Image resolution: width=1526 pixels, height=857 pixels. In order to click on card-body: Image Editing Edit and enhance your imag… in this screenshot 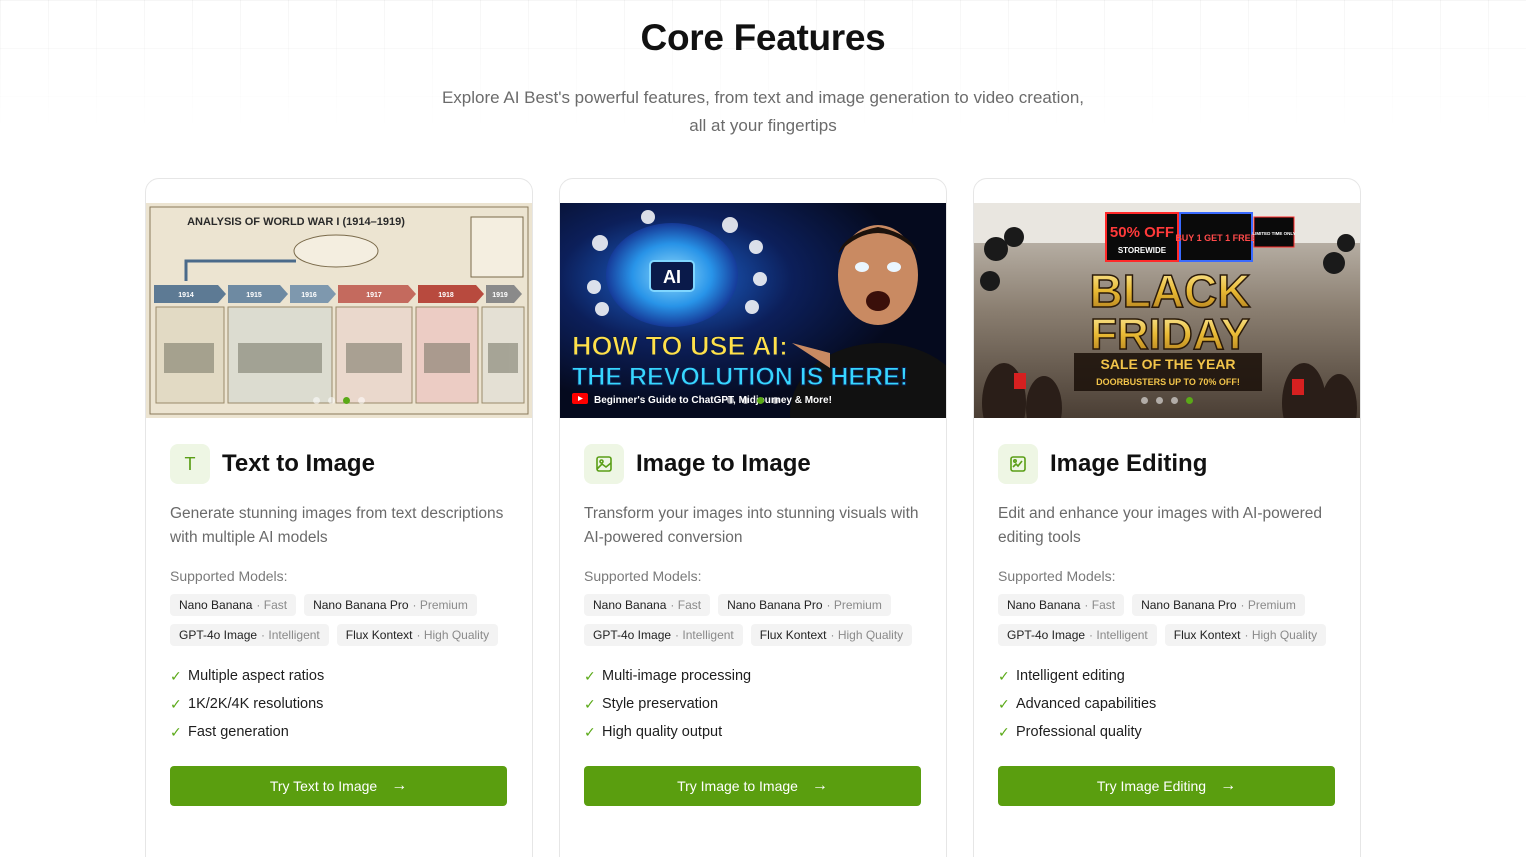, I will do `click(1167, 612)`.